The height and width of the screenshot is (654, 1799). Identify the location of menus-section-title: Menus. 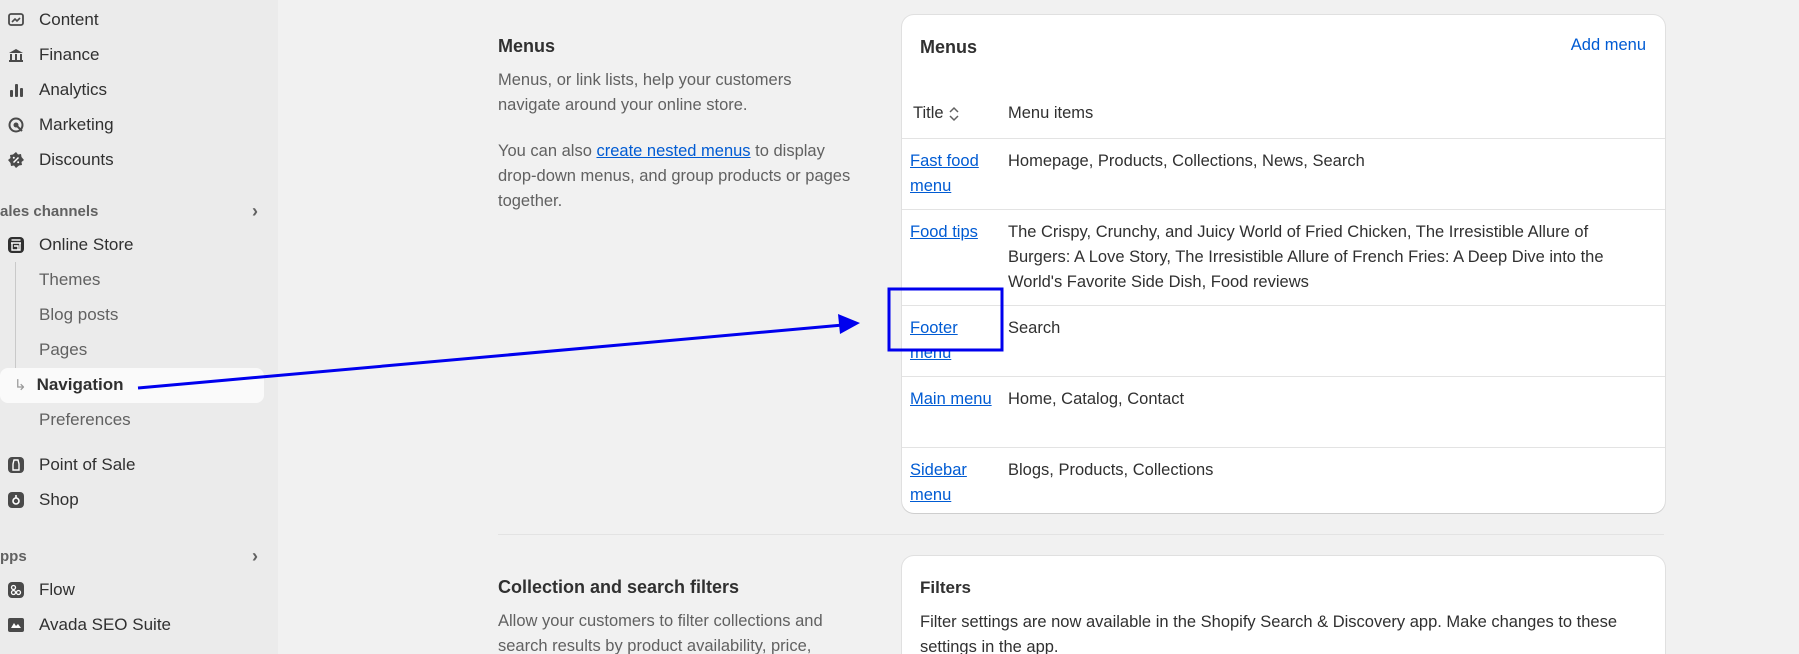
(527, 46).